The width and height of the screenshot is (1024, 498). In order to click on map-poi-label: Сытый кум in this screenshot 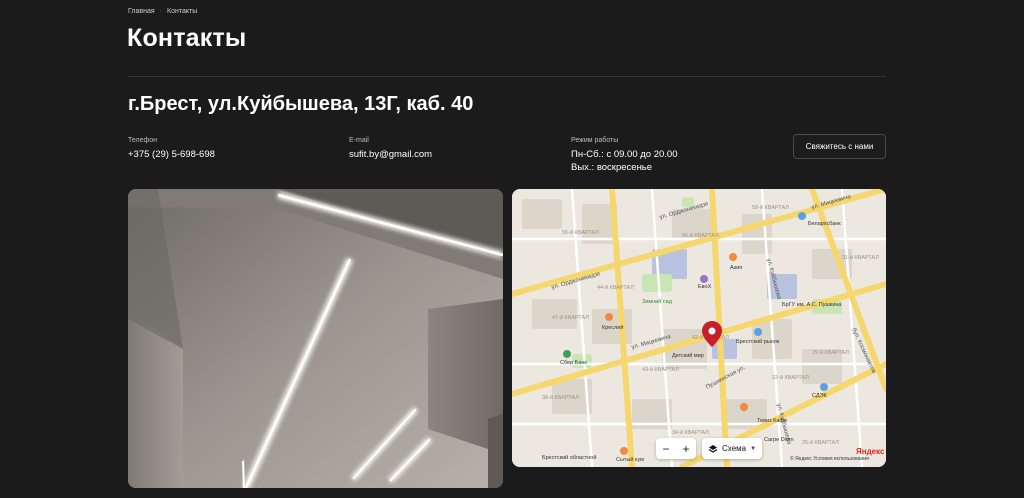, I will do `click(630, 459)`.